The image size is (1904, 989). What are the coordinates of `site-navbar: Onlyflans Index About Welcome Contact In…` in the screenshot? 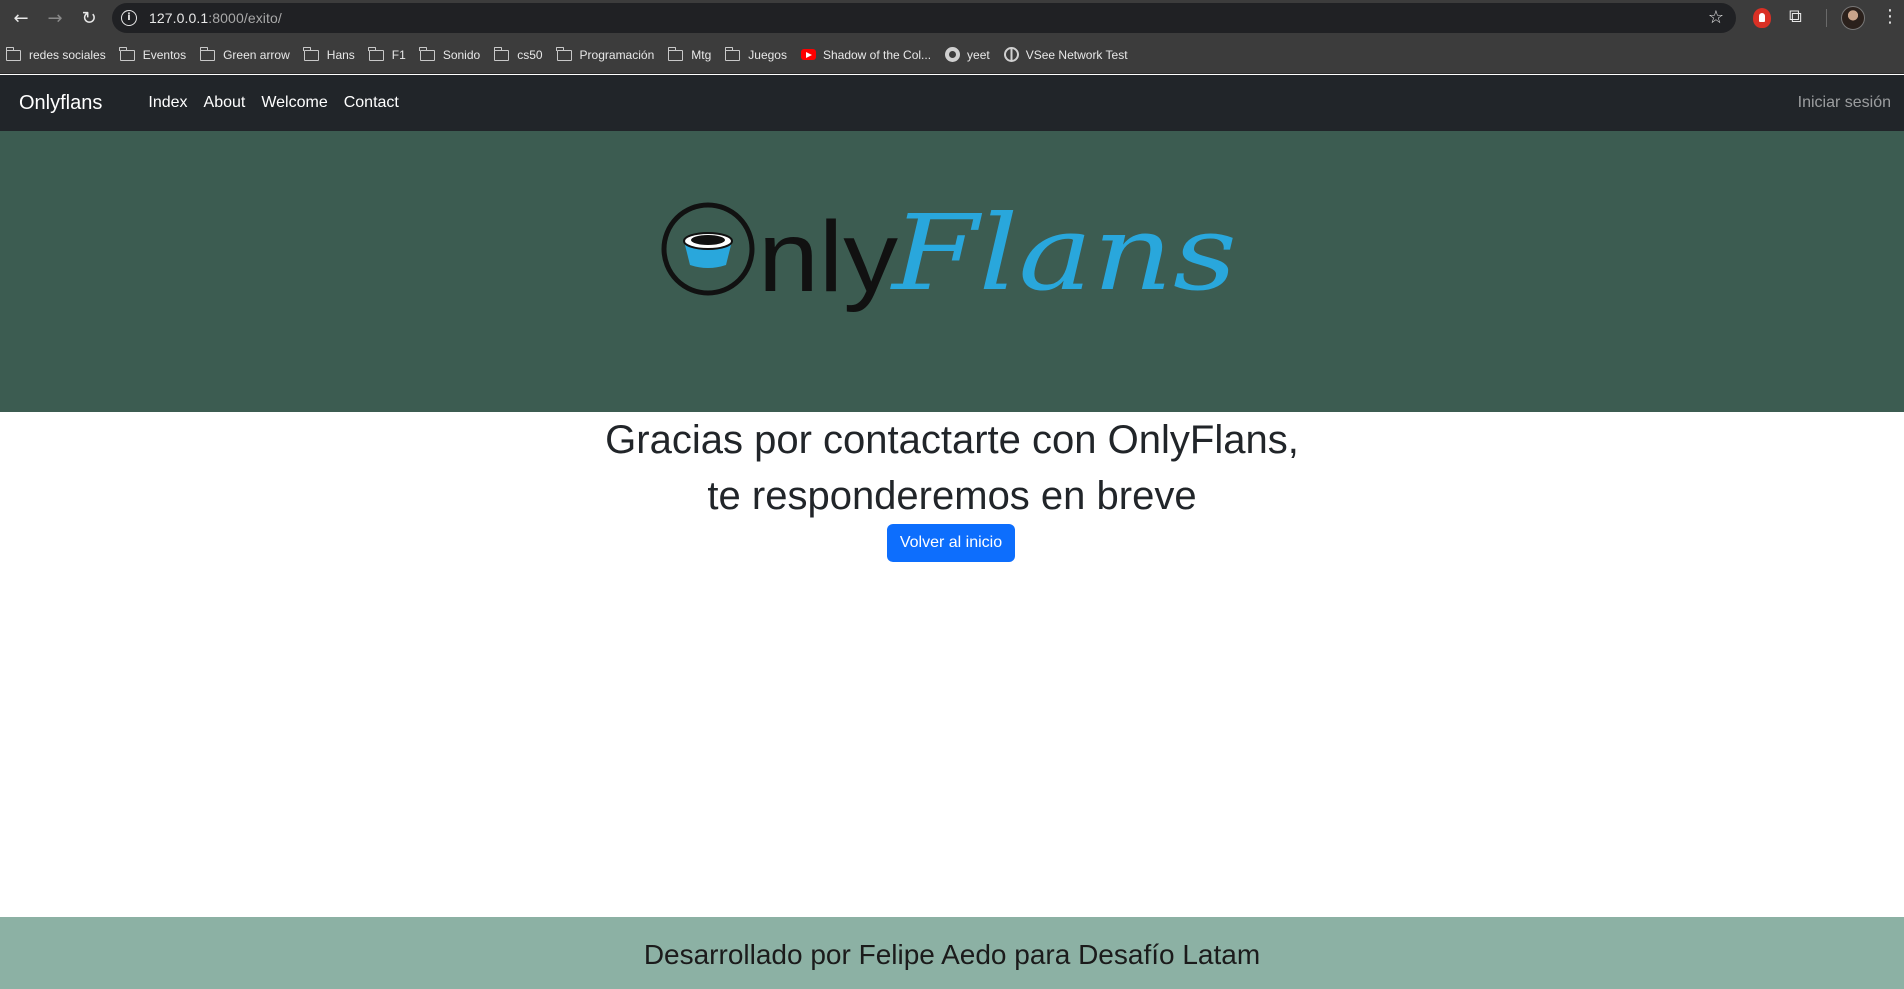 It's located at (952, 103).